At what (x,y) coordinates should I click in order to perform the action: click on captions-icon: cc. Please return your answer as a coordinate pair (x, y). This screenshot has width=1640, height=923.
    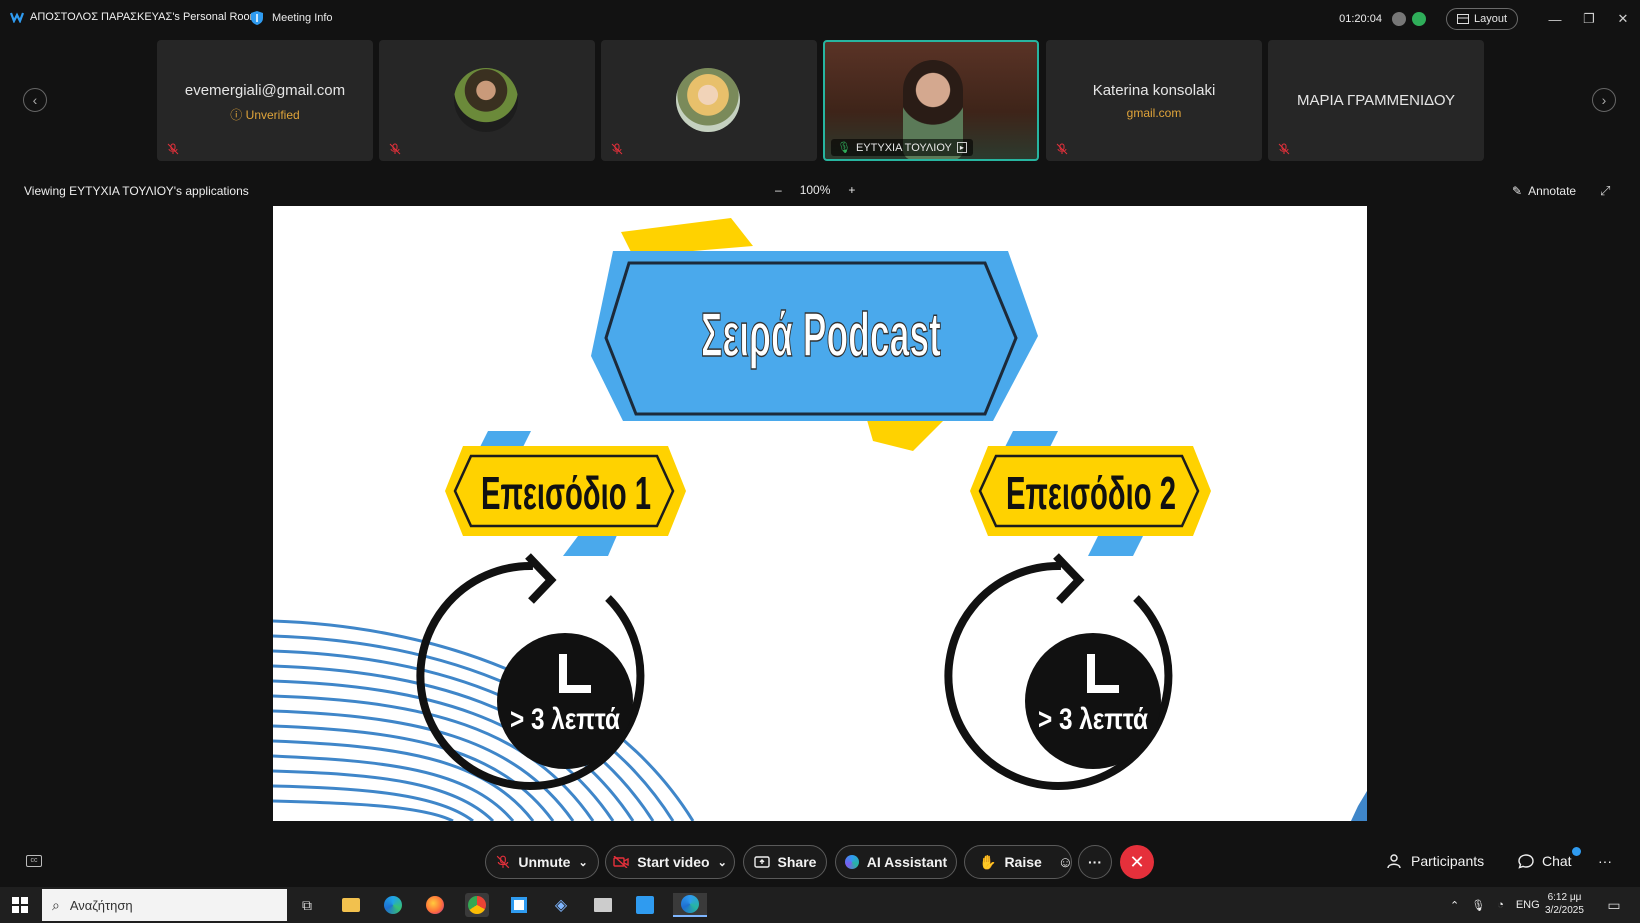
    Looking at the image, I should click on (34, 861).